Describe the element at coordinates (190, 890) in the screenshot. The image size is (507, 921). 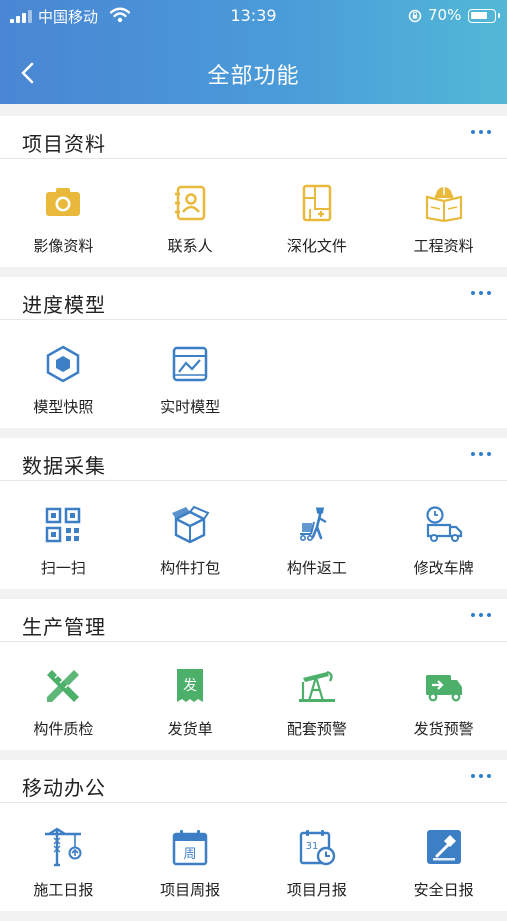
I see `grid-item-label: 项目周报` at that location.